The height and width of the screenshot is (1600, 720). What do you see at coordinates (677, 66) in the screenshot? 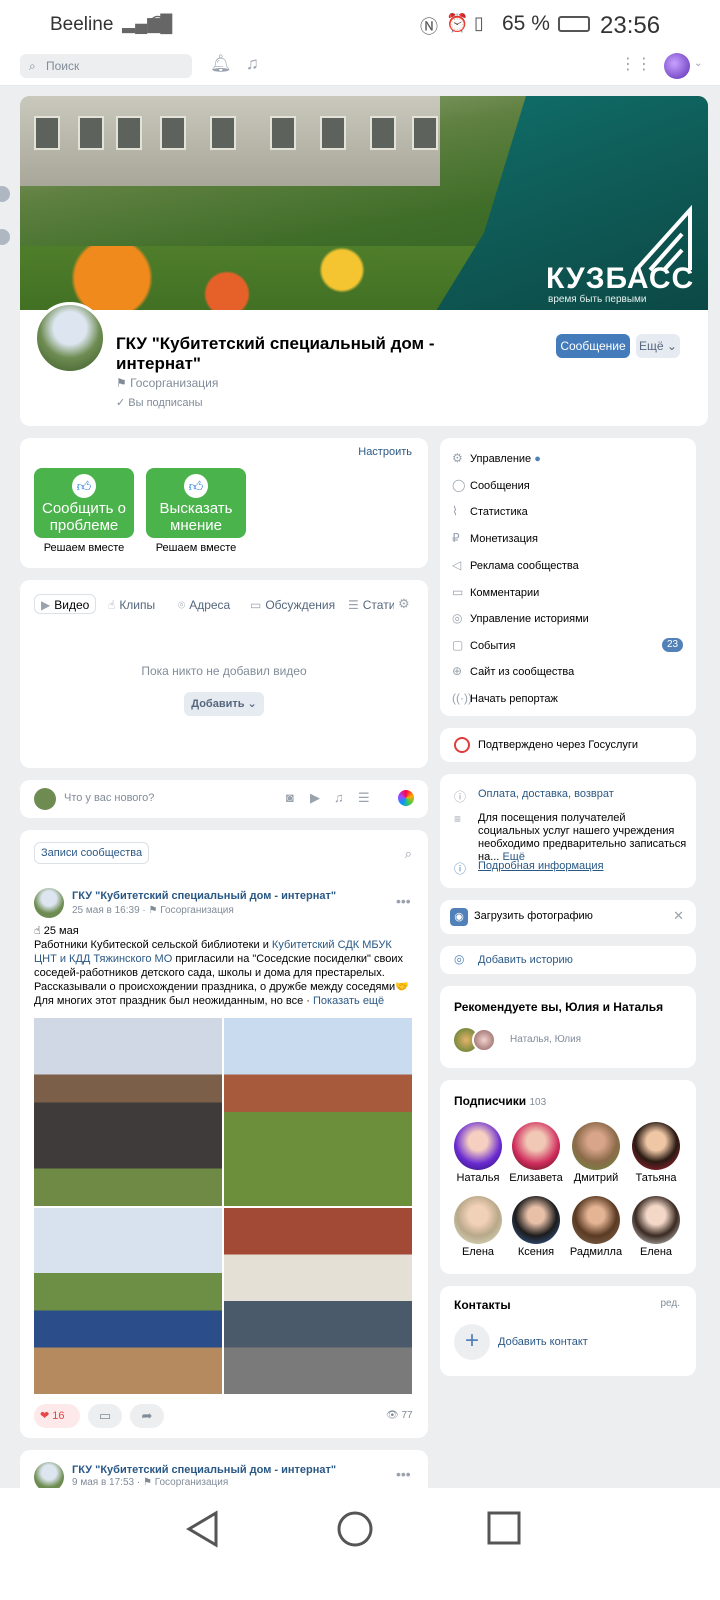
I see `user-avatar` at bounding box center [677, 66].